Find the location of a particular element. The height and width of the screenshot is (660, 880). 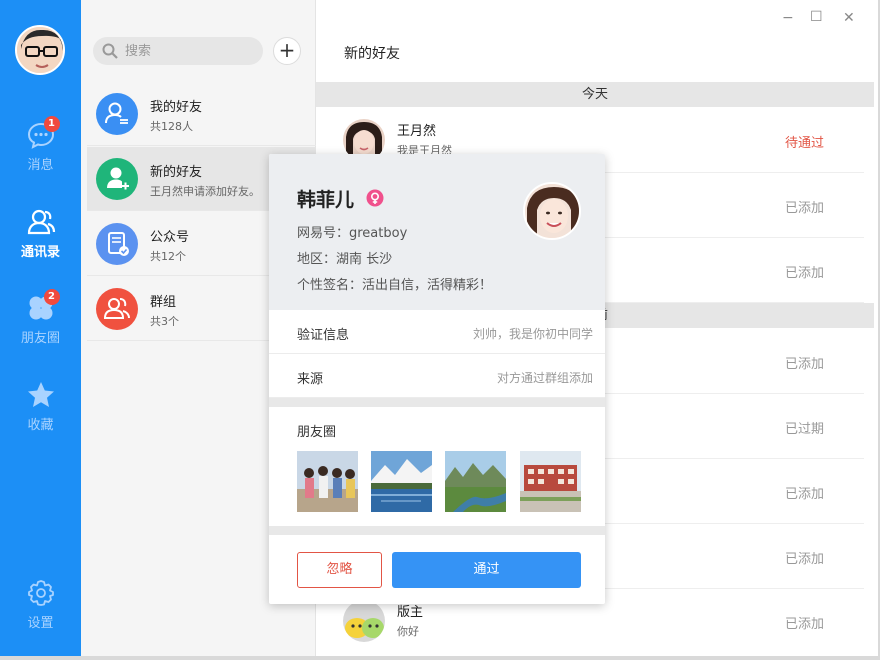

profile-netease-id: 网易号：greatboy is located at coordinates (352, 233).